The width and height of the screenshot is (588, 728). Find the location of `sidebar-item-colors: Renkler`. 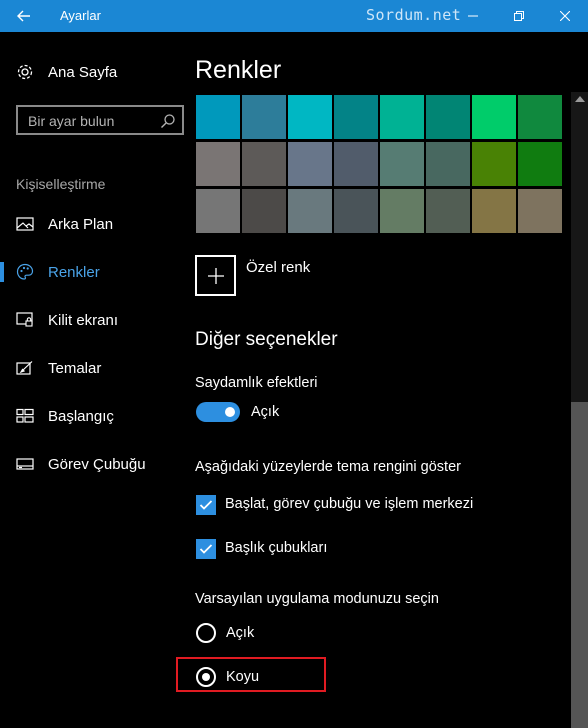

sidebar-item-colors: Renkler is located at coordinates (97, 272).